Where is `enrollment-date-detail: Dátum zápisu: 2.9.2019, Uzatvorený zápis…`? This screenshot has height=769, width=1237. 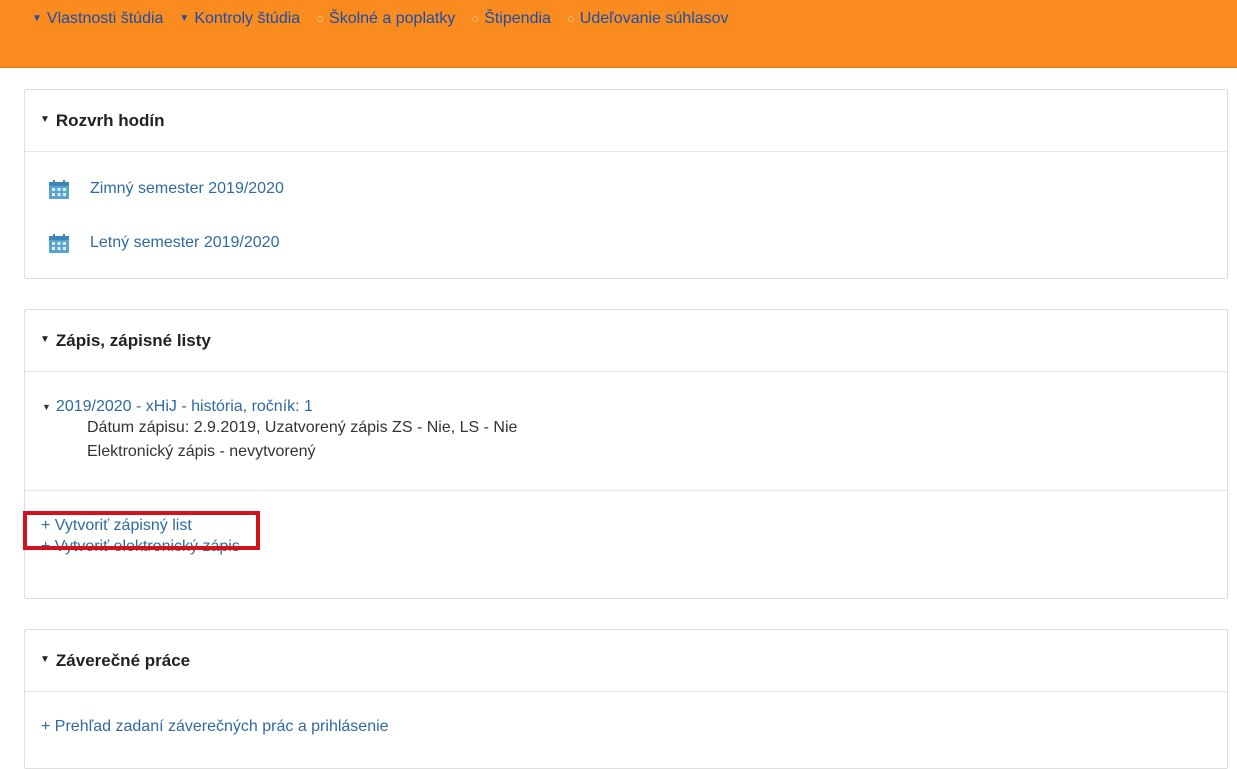 enrollment-date-detail: Dátum zápisu: 2.9.2019, Uzatvorený zápis… is located at coordinates (302, 427).